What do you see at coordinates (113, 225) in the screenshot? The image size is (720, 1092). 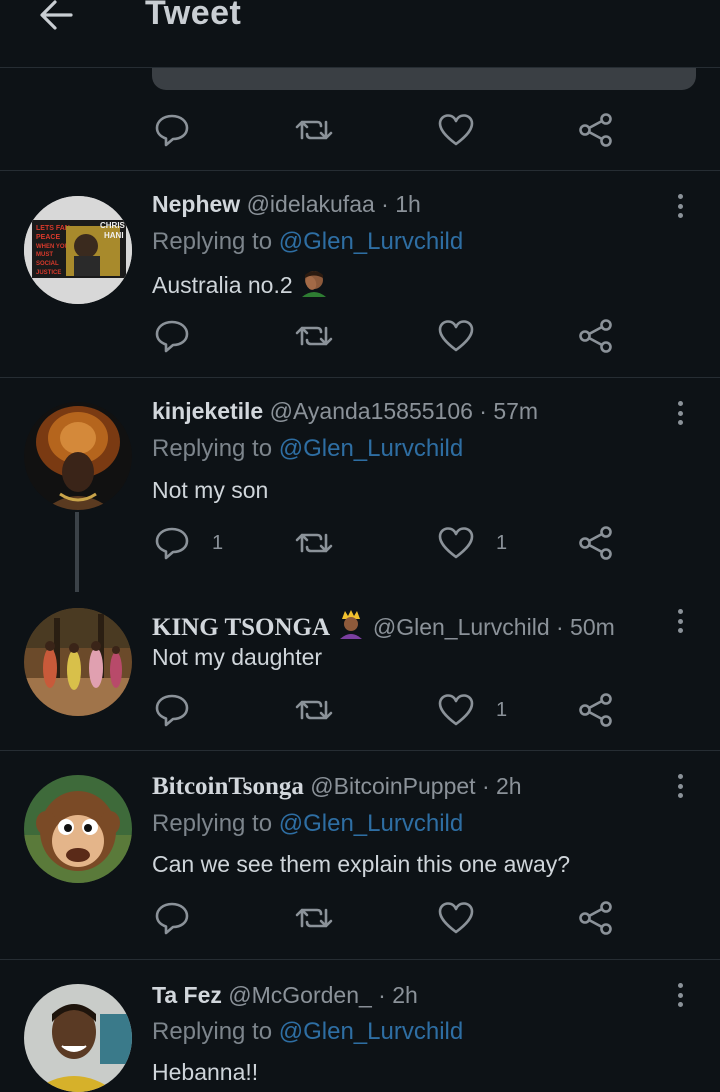 I see `poster-text: CHRIS` at bounding box center [113, 225].